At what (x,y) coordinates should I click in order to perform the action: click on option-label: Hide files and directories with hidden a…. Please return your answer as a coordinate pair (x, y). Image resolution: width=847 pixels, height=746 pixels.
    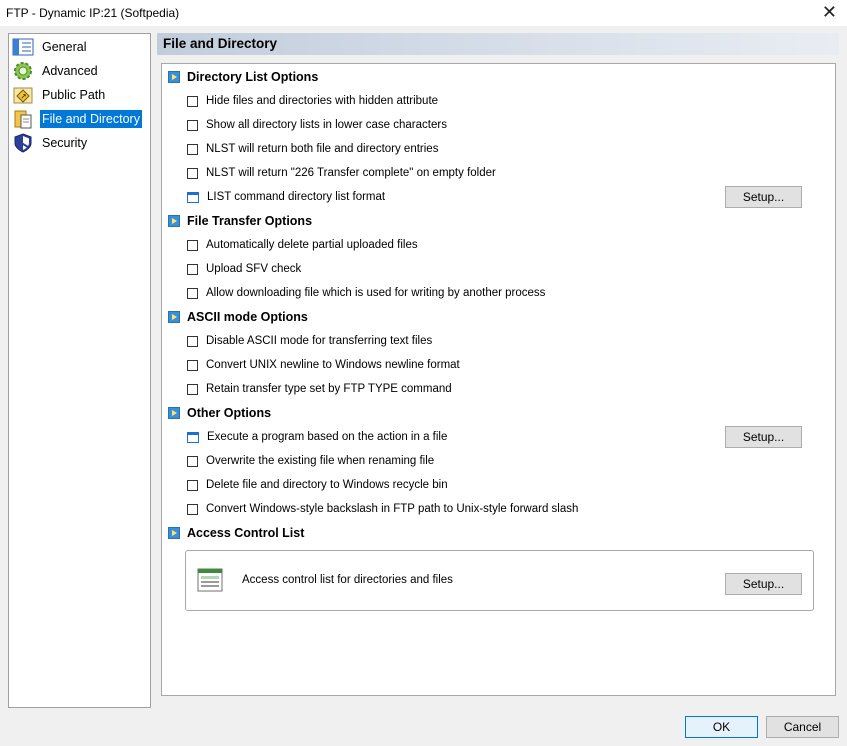
    Looking at the image, I should click on (322, 101).